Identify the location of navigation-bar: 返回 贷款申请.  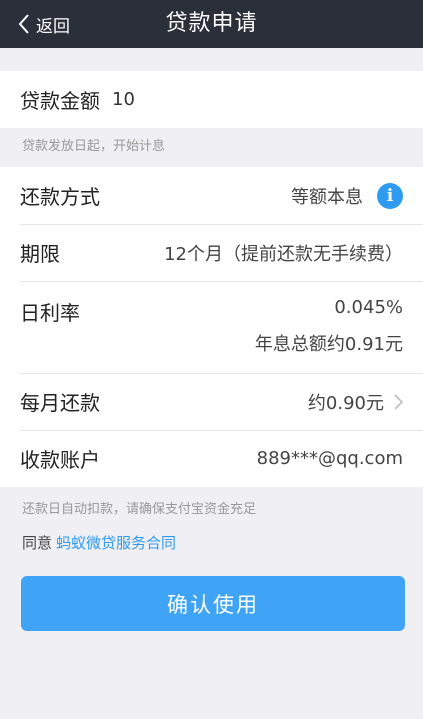
(211, 24).